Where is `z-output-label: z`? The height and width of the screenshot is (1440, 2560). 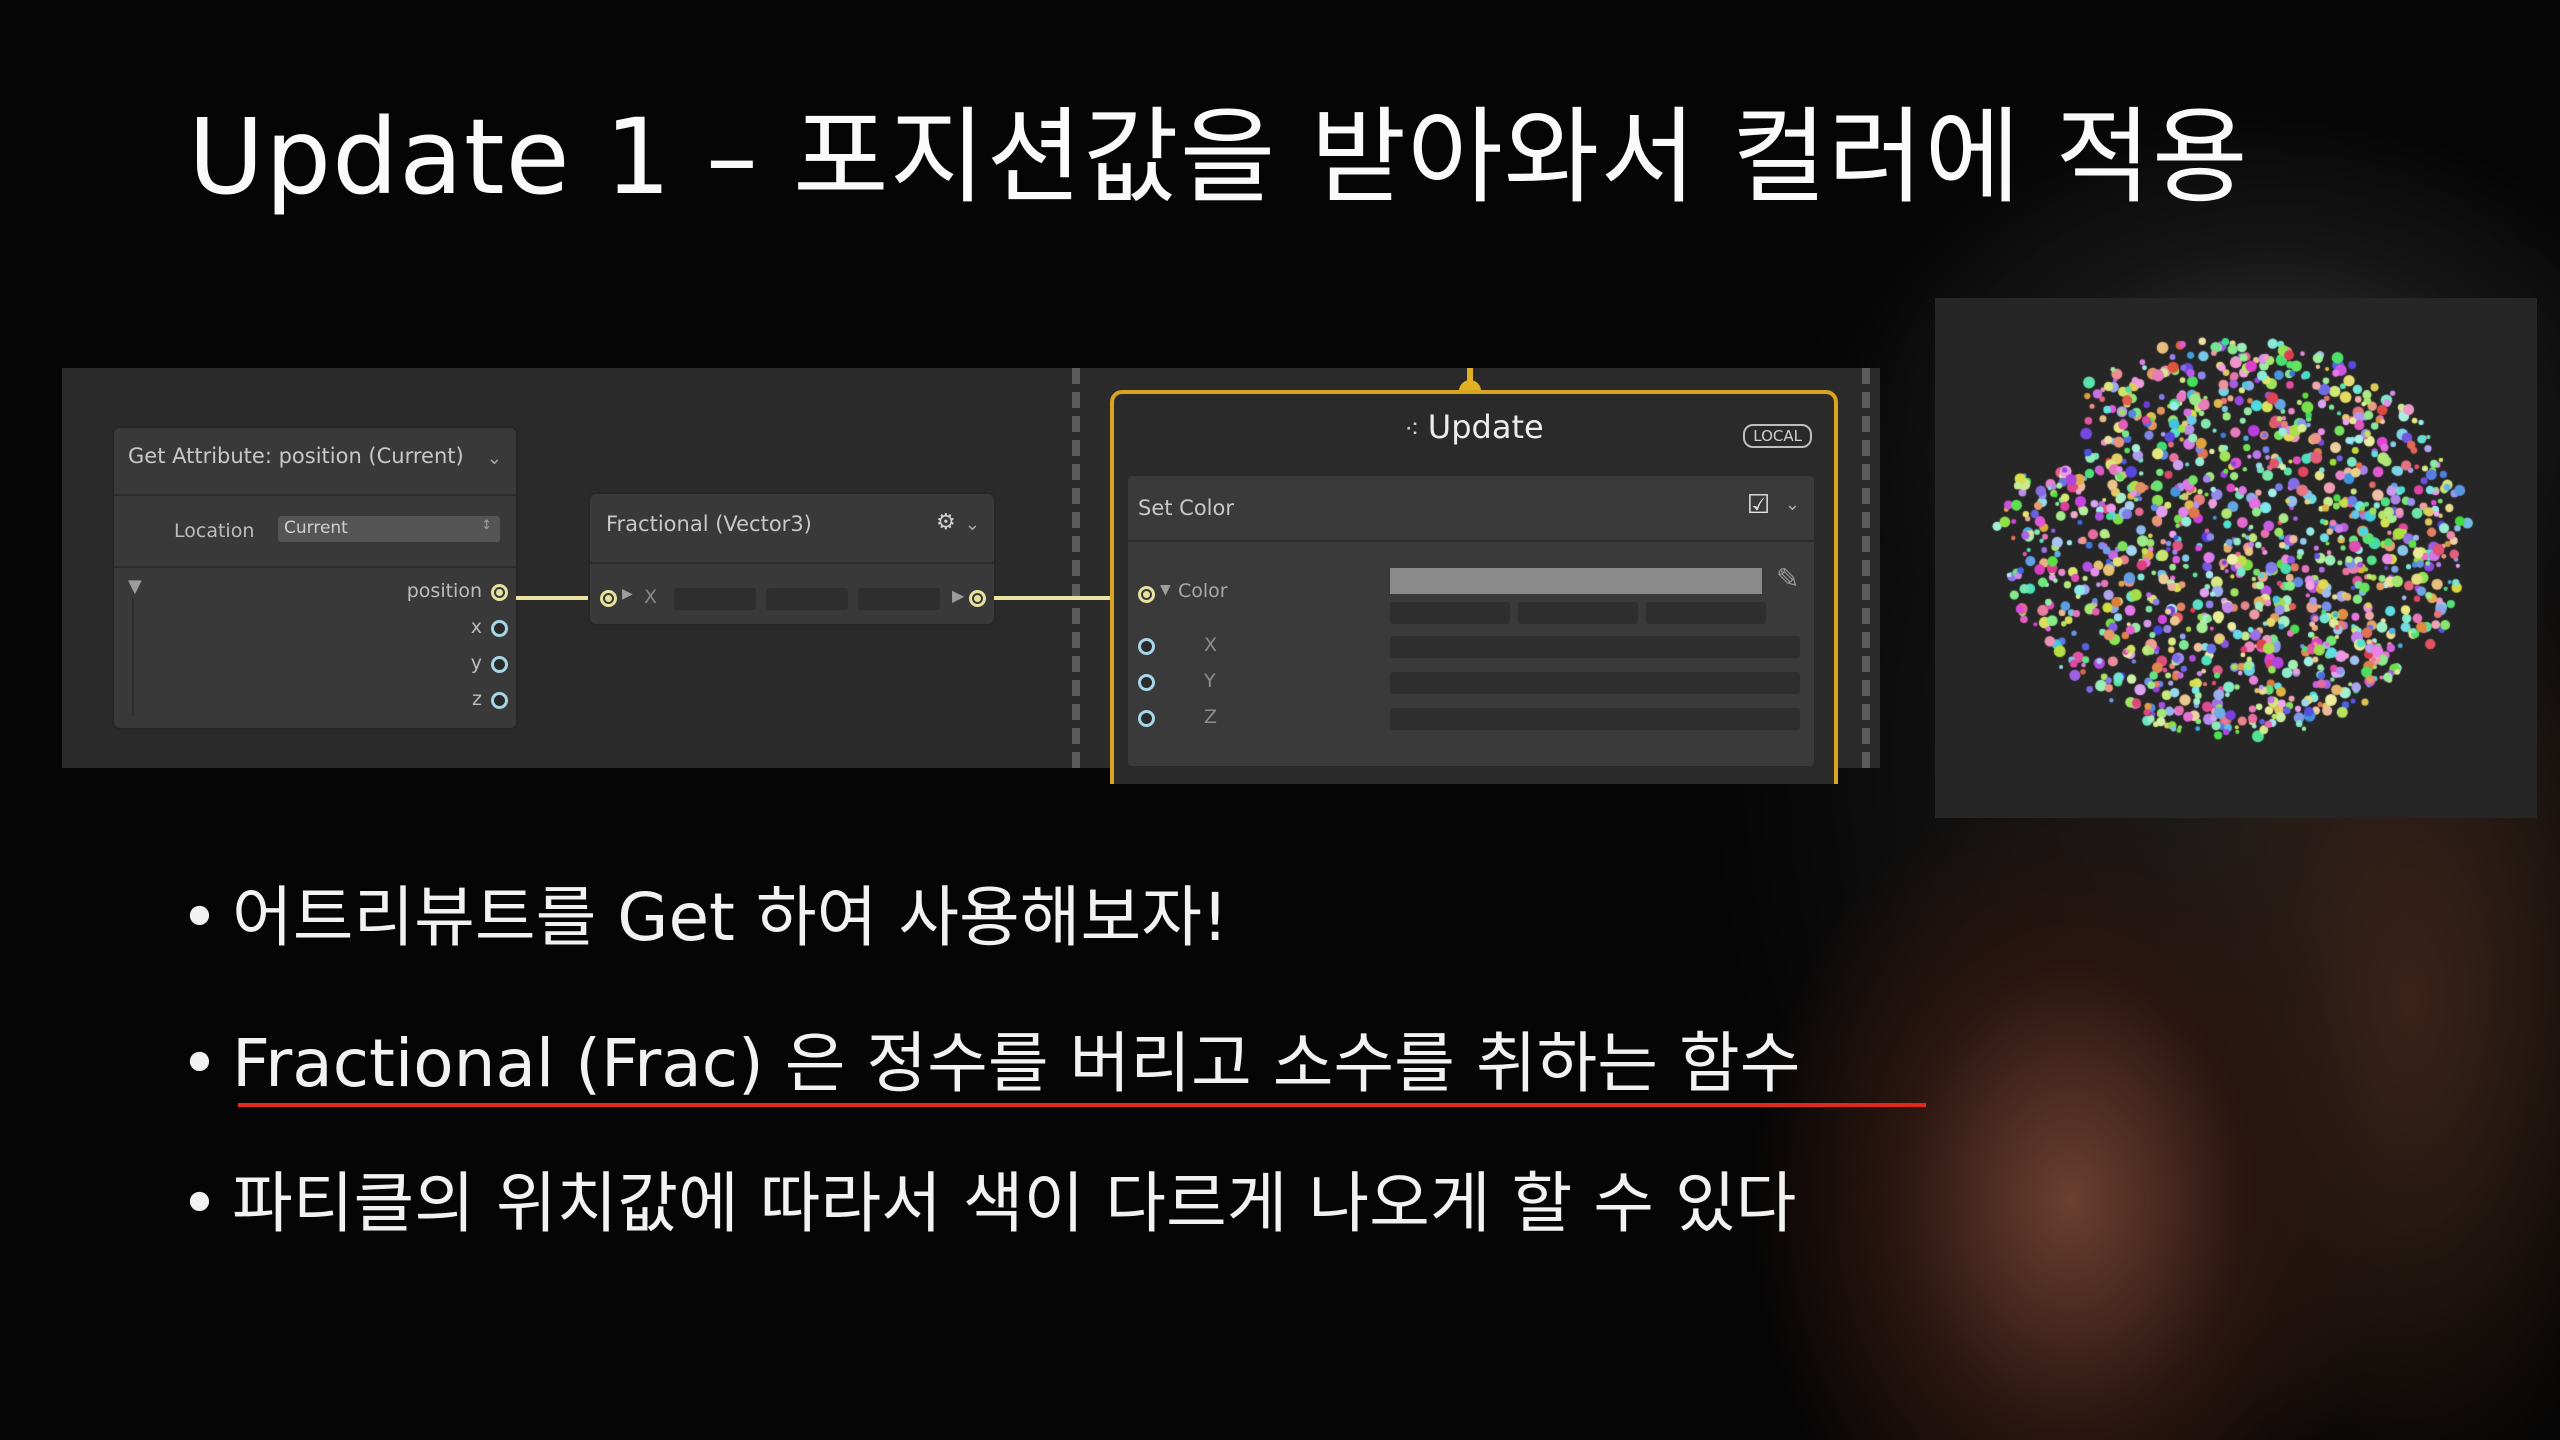 z-output-label: z is located at coordinates (477, 699).